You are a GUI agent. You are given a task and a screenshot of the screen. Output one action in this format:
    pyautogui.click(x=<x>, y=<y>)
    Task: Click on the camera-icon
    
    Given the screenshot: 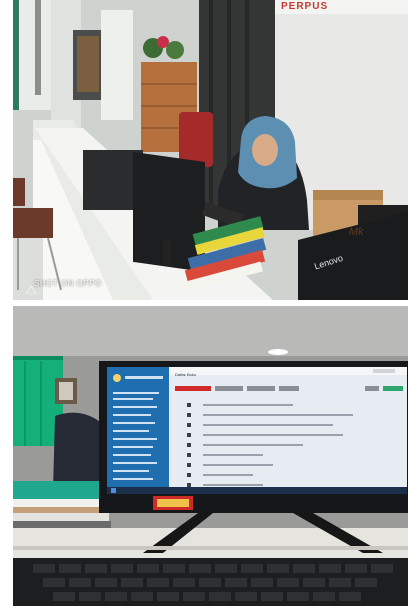 What is the action you would take?
    pyautogui.click(x=31, y=288)
    